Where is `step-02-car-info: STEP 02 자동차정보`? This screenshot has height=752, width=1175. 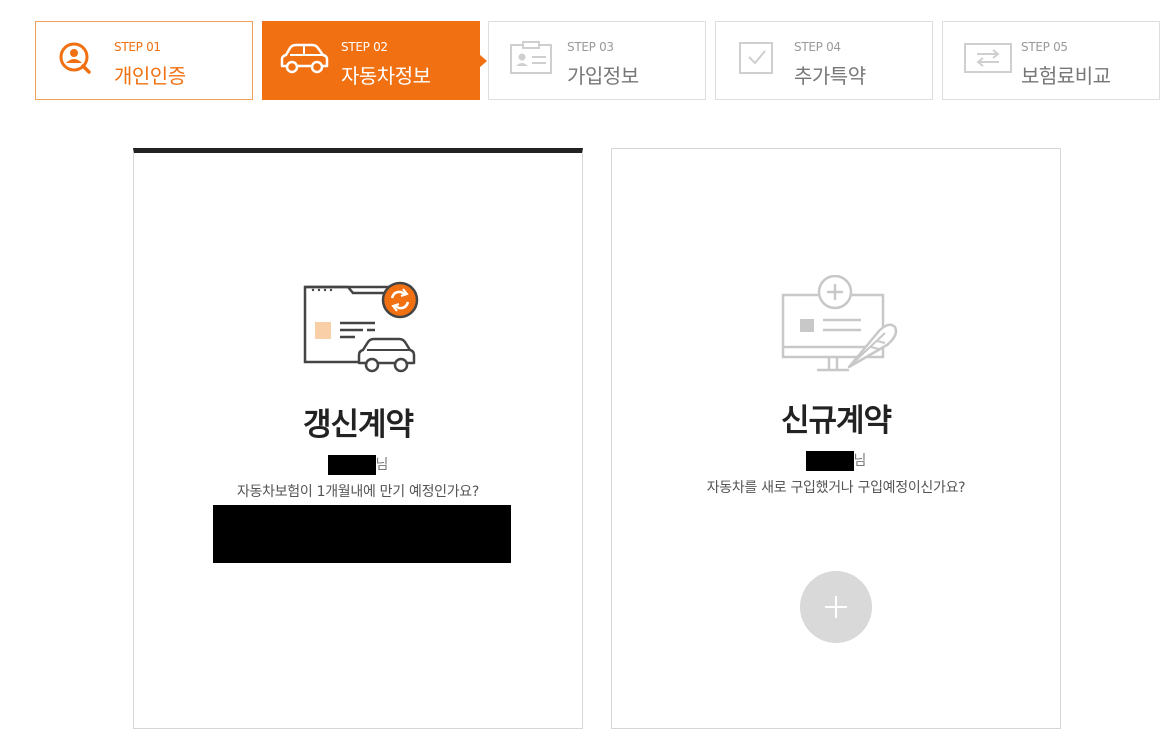 step-02-car-info: STEP 02 자동차정보 is located at coordinates (374, 60).